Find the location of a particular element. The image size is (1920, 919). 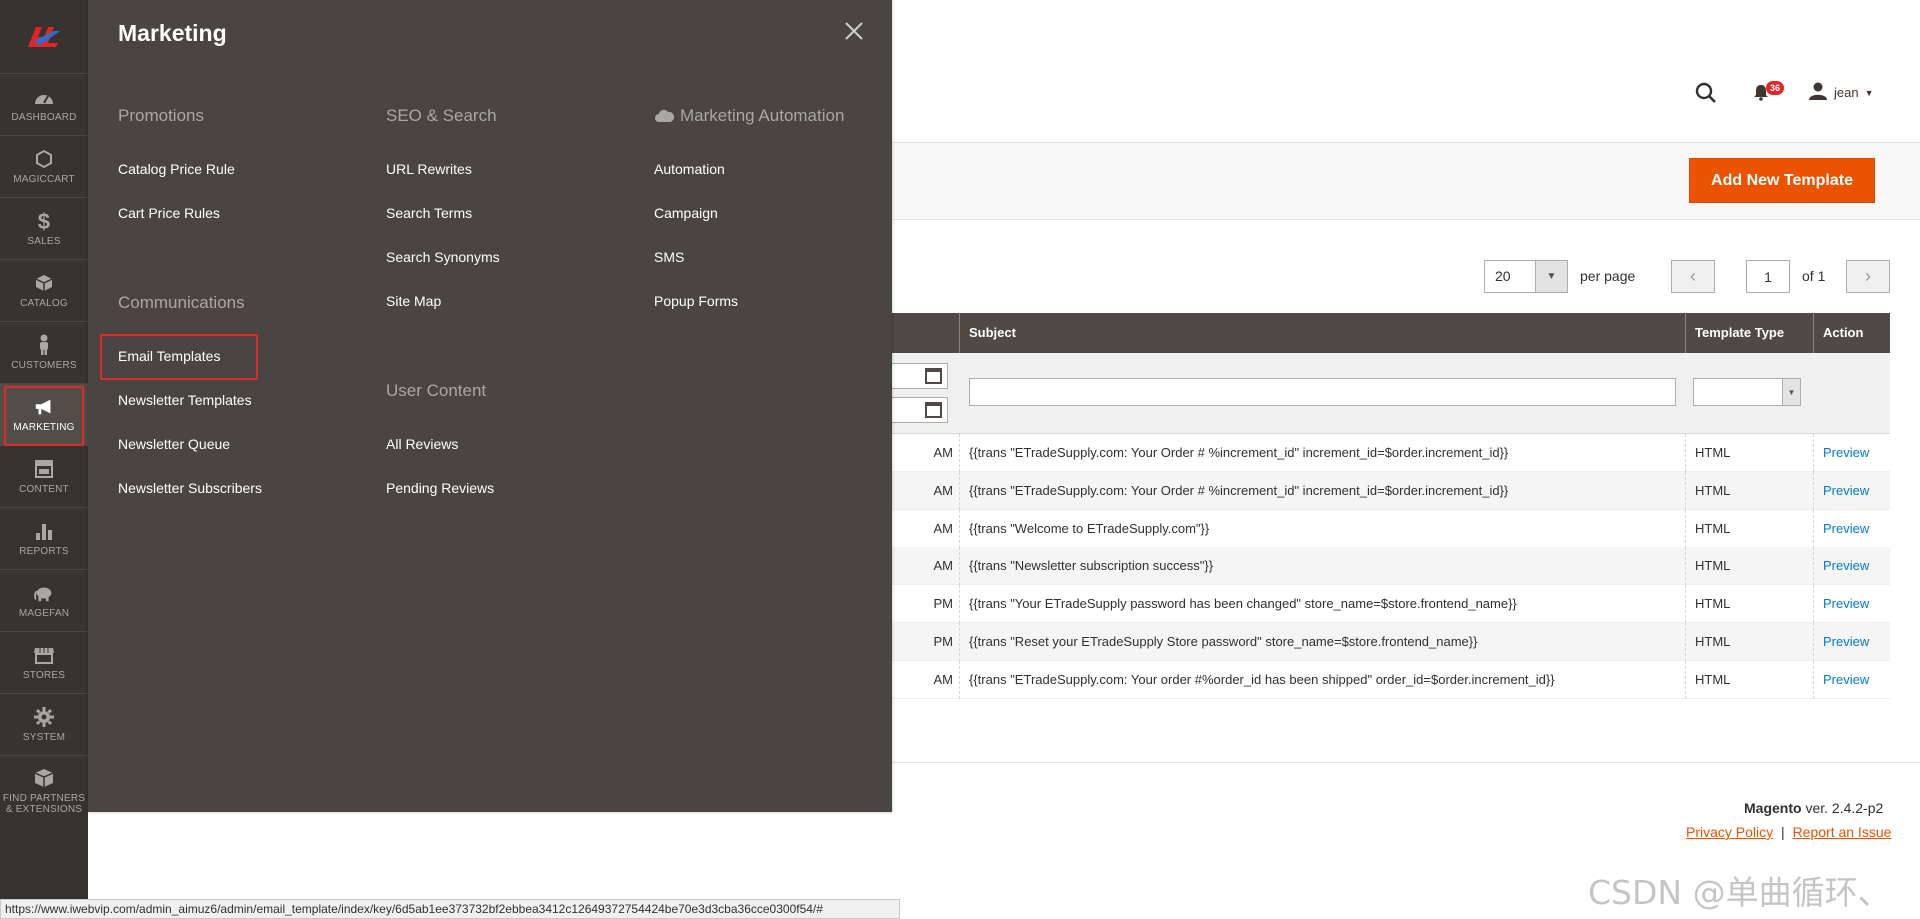

menu-link-email-templates: Email Templates is located at coordinates (169, 356).